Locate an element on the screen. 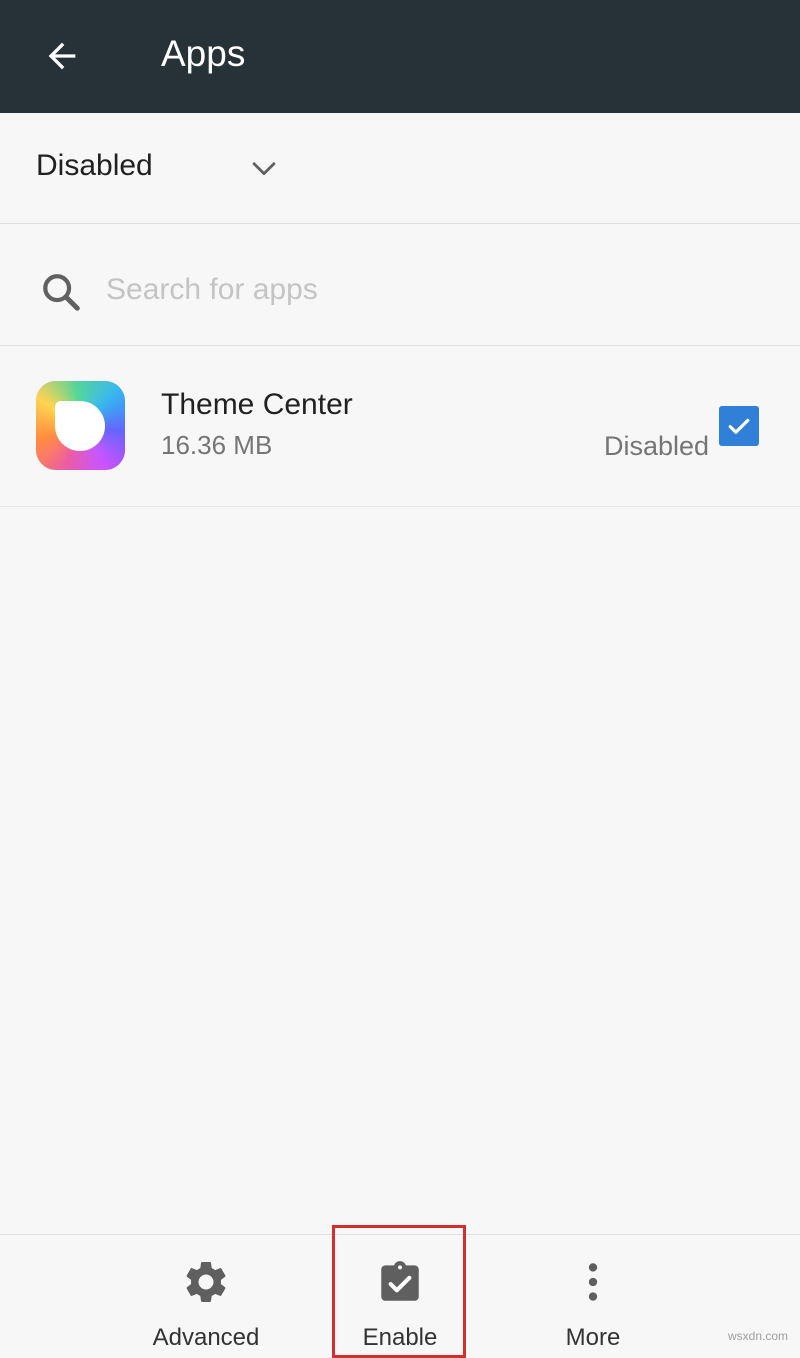  list-item: Theme Center 16.36 MB Disabled is located at coordinates (400, 426).